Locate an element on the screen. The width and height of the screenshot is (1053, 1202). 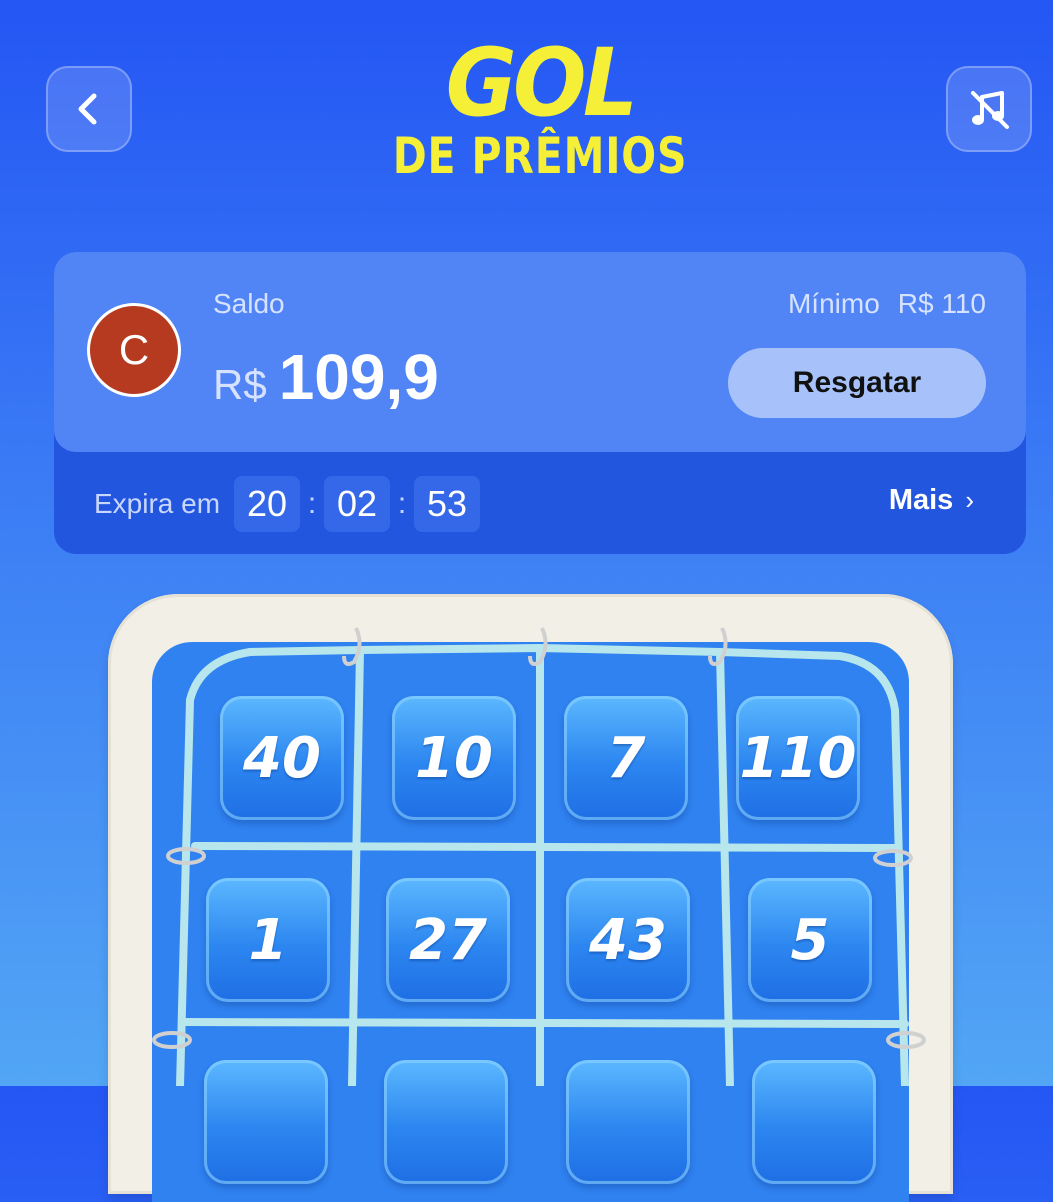
prize-tile: 1 is located at coordinates (268, 940).